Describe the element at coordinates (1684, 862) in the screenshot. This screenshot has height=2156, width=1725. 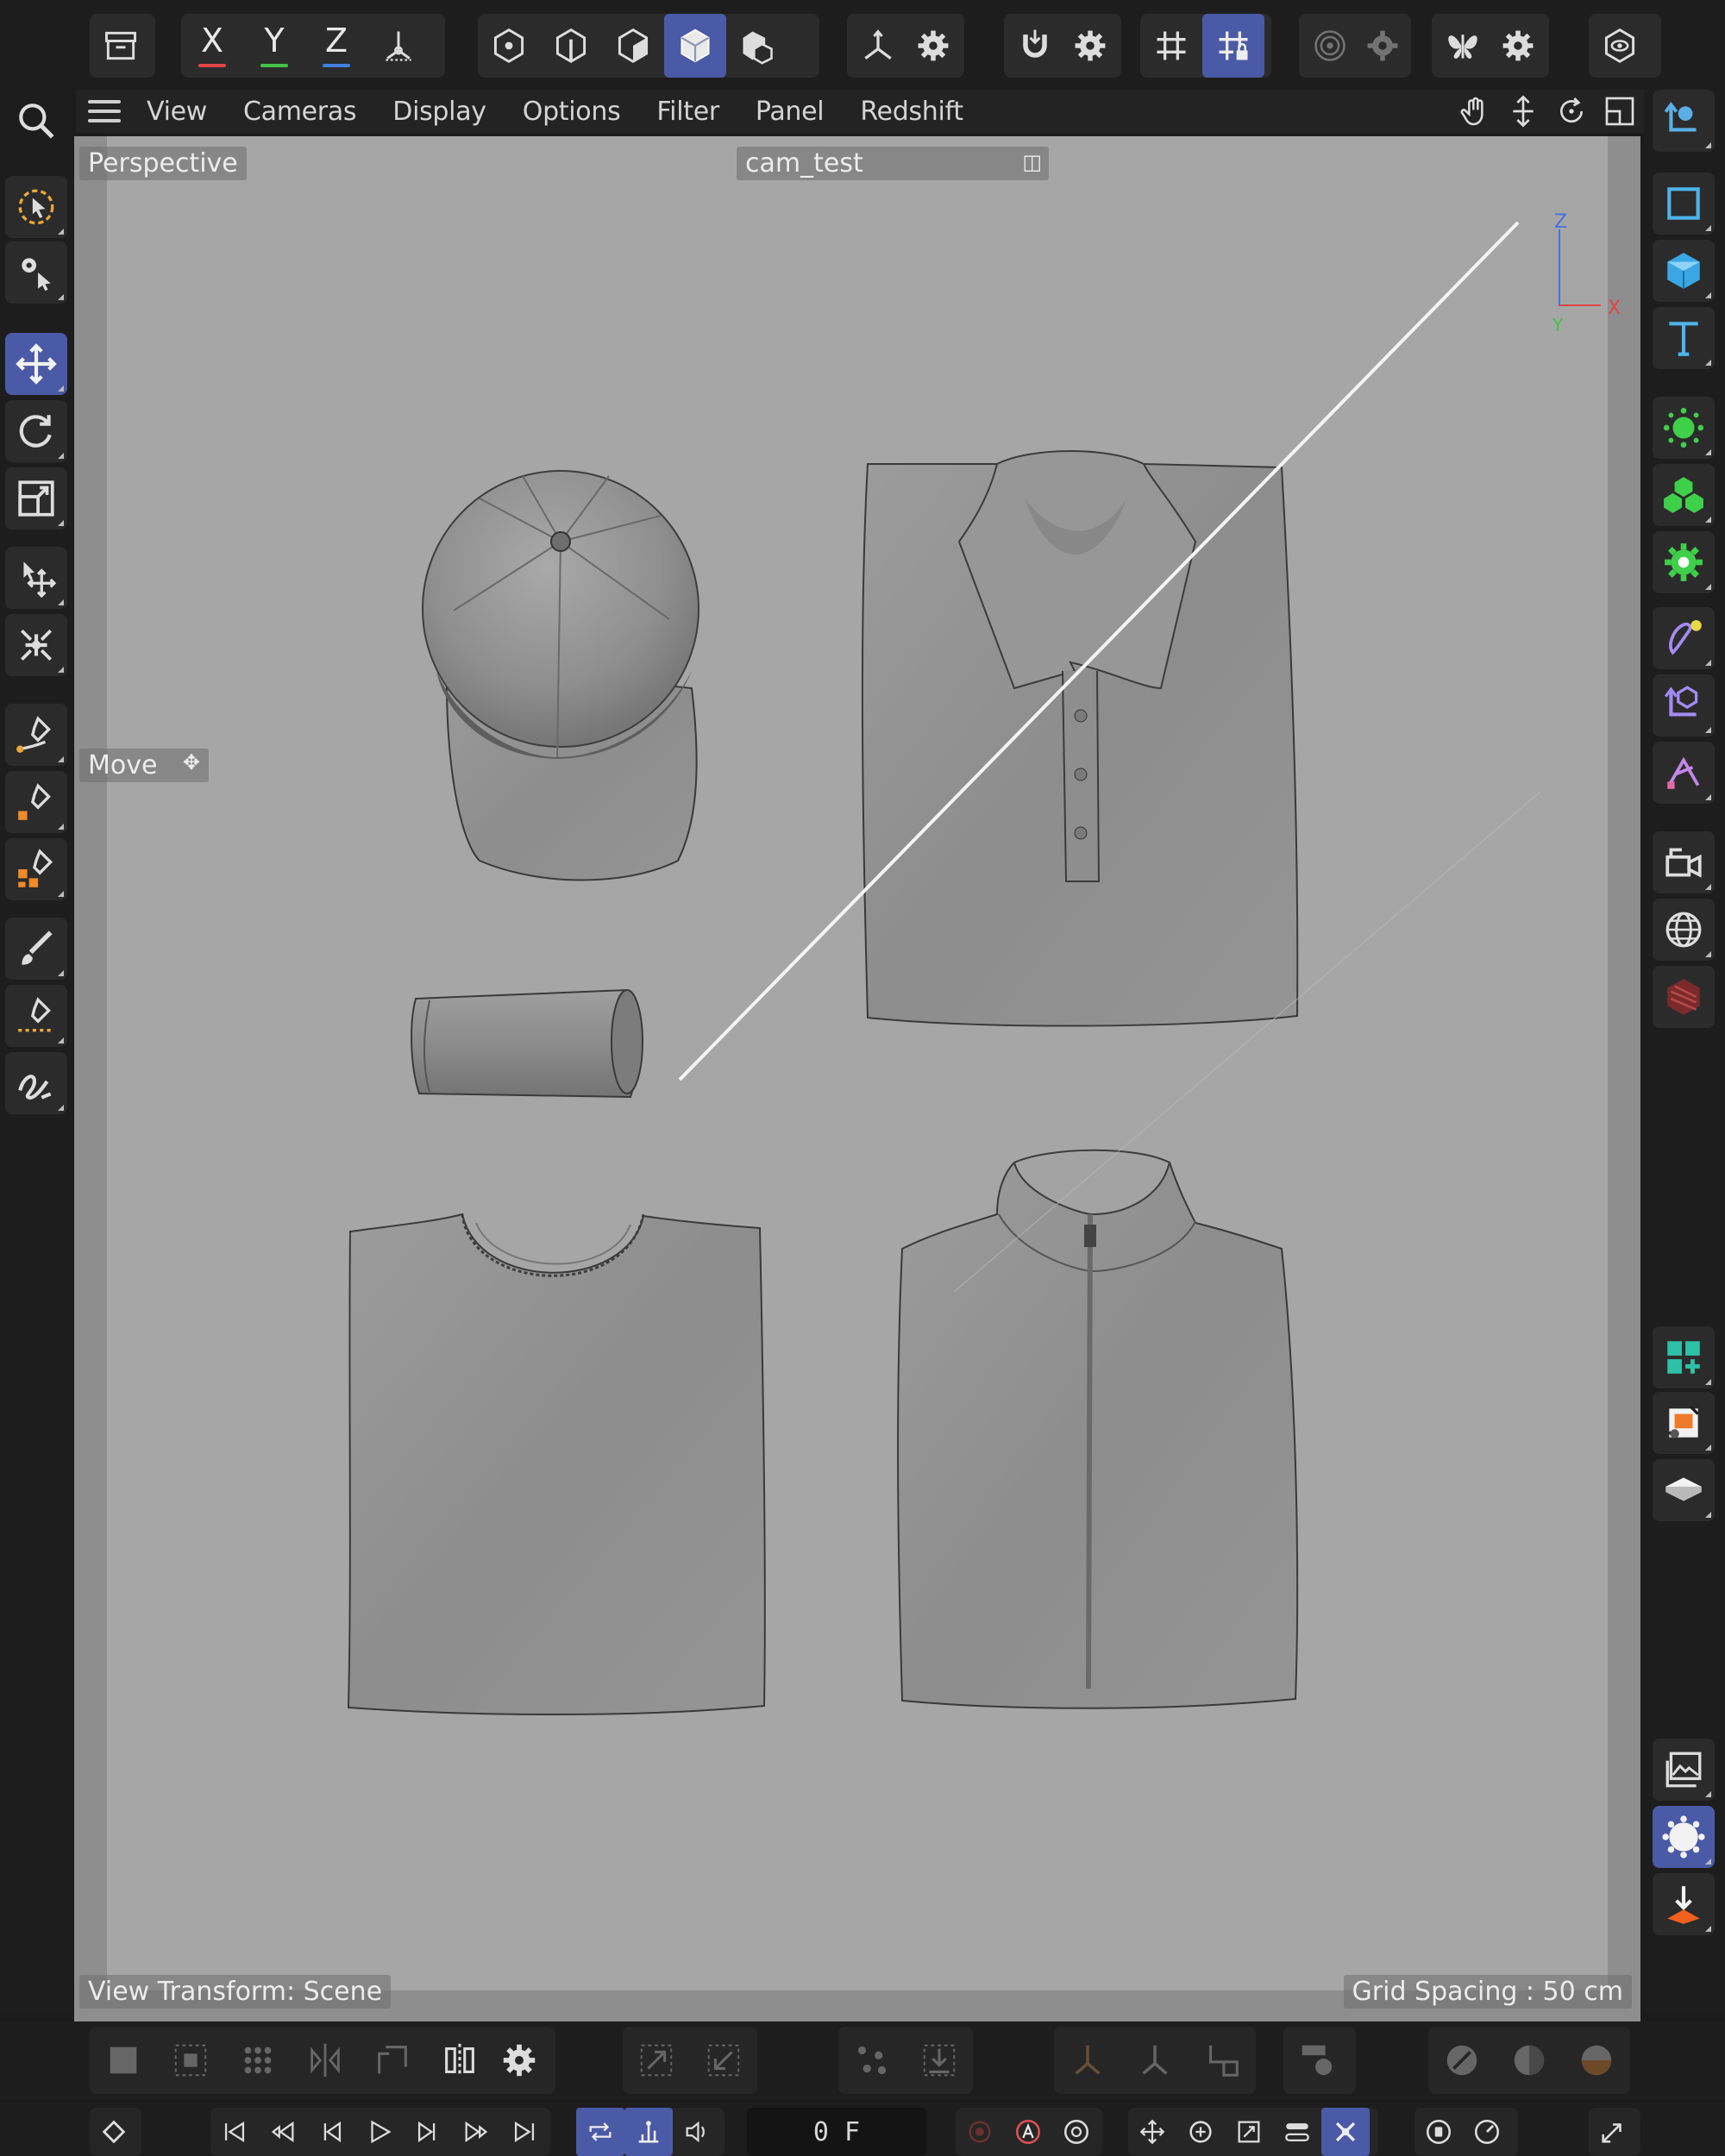
I see `camera-object-button` at that location.